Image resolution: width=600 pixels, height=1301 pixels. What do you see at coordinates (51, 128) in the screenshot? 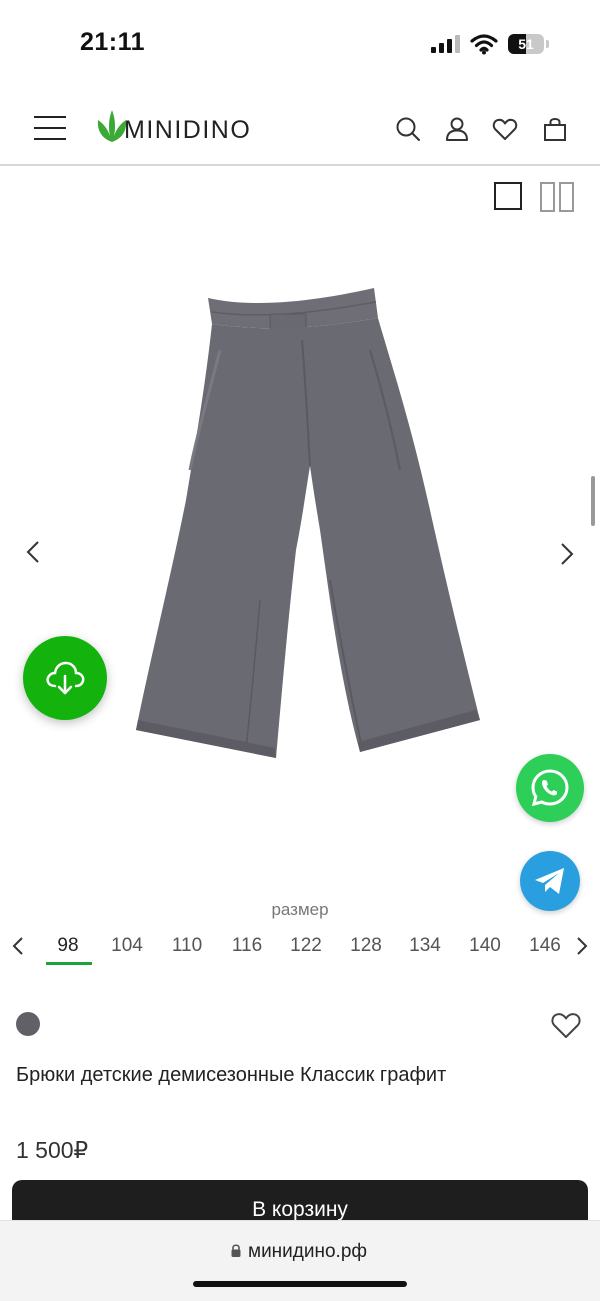
I see `menu-icon` at bounding box center [51, 128].